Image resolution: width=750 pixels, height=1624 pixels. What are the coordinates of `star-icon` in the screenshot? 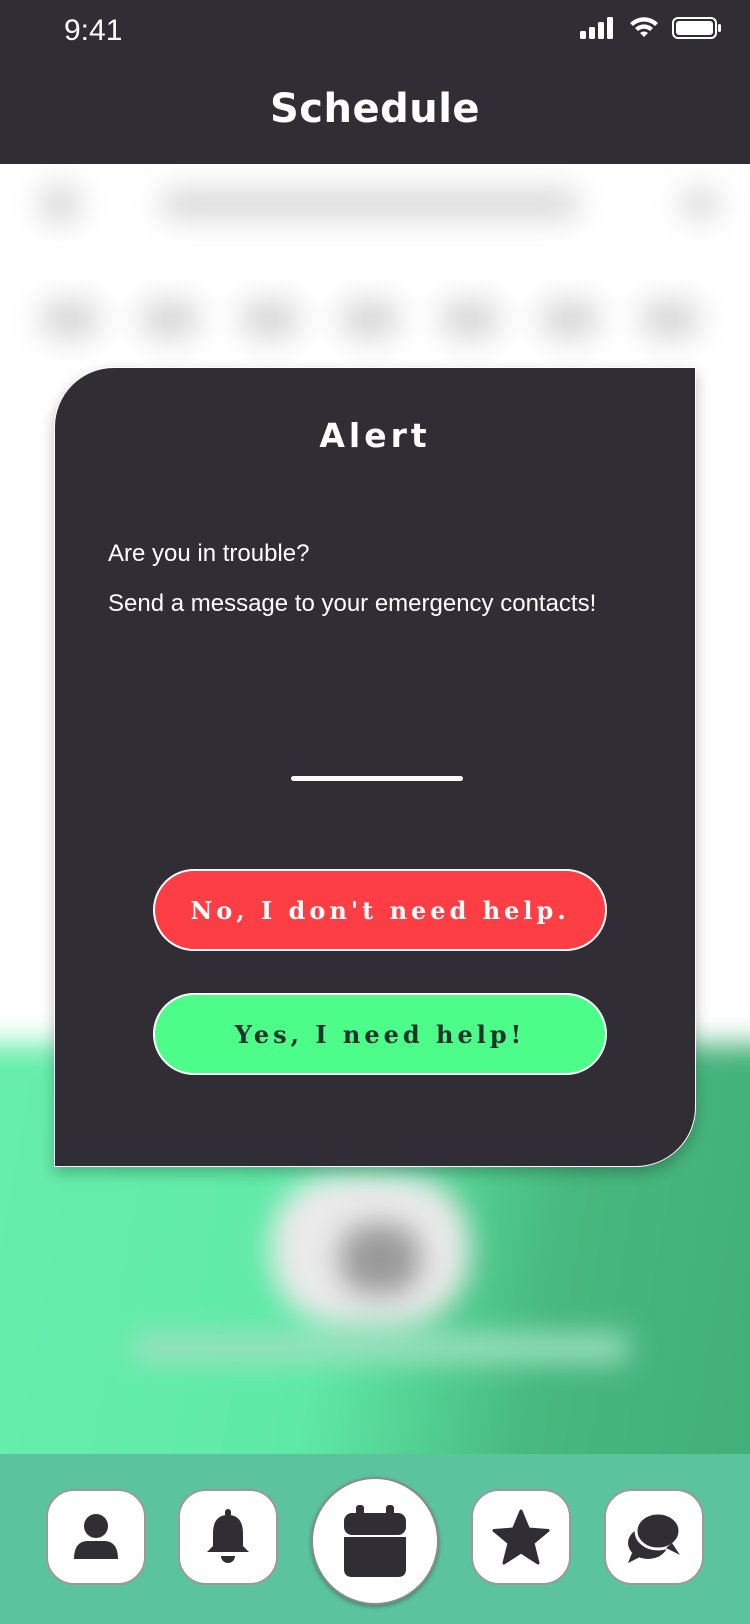 It's located at (521, 1537).